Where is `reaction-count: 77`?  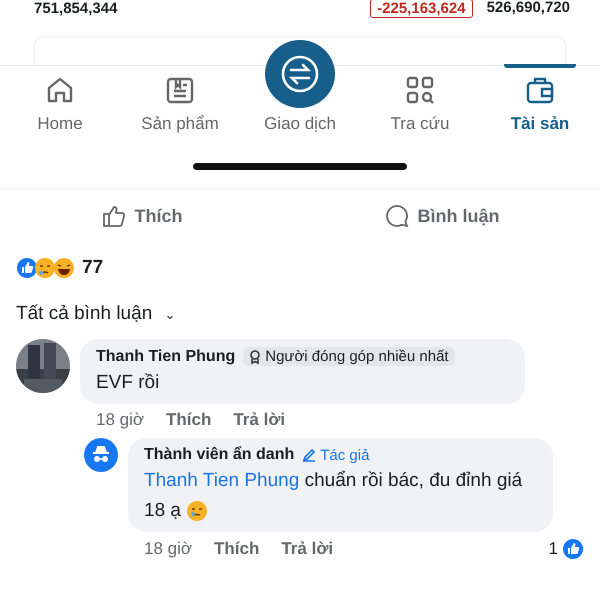
reaction-count: 77 is located at coordinates (93, 268).